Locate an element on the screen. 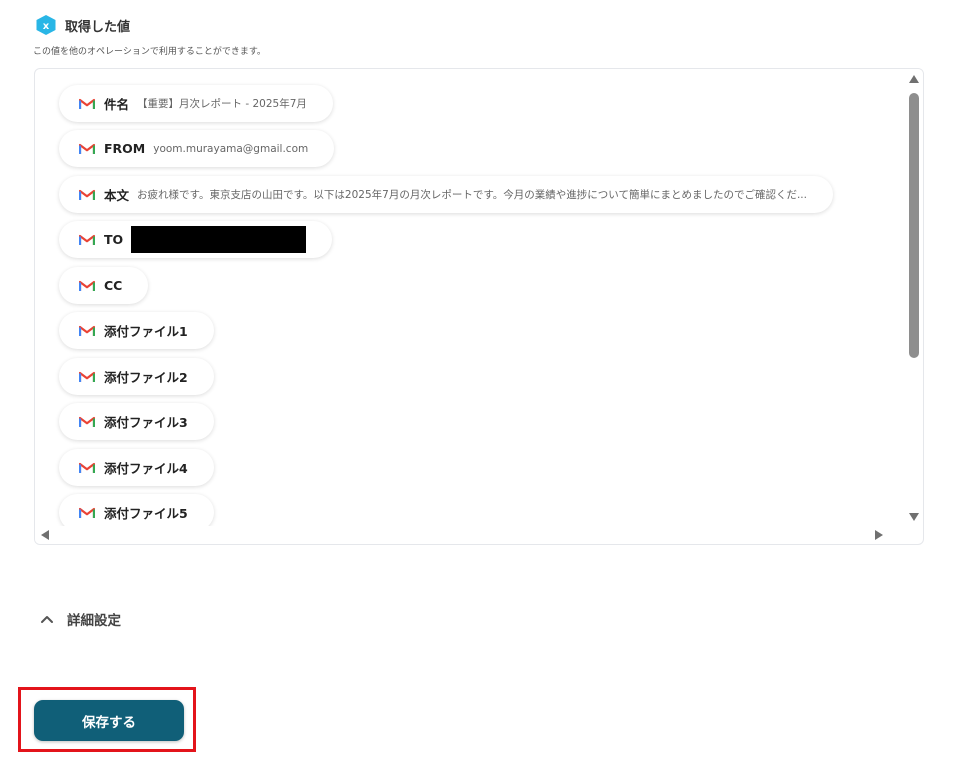 Image resolution: width=962 pixels, height=772 pixels. redacted-value is located at coordinates (219, 239).